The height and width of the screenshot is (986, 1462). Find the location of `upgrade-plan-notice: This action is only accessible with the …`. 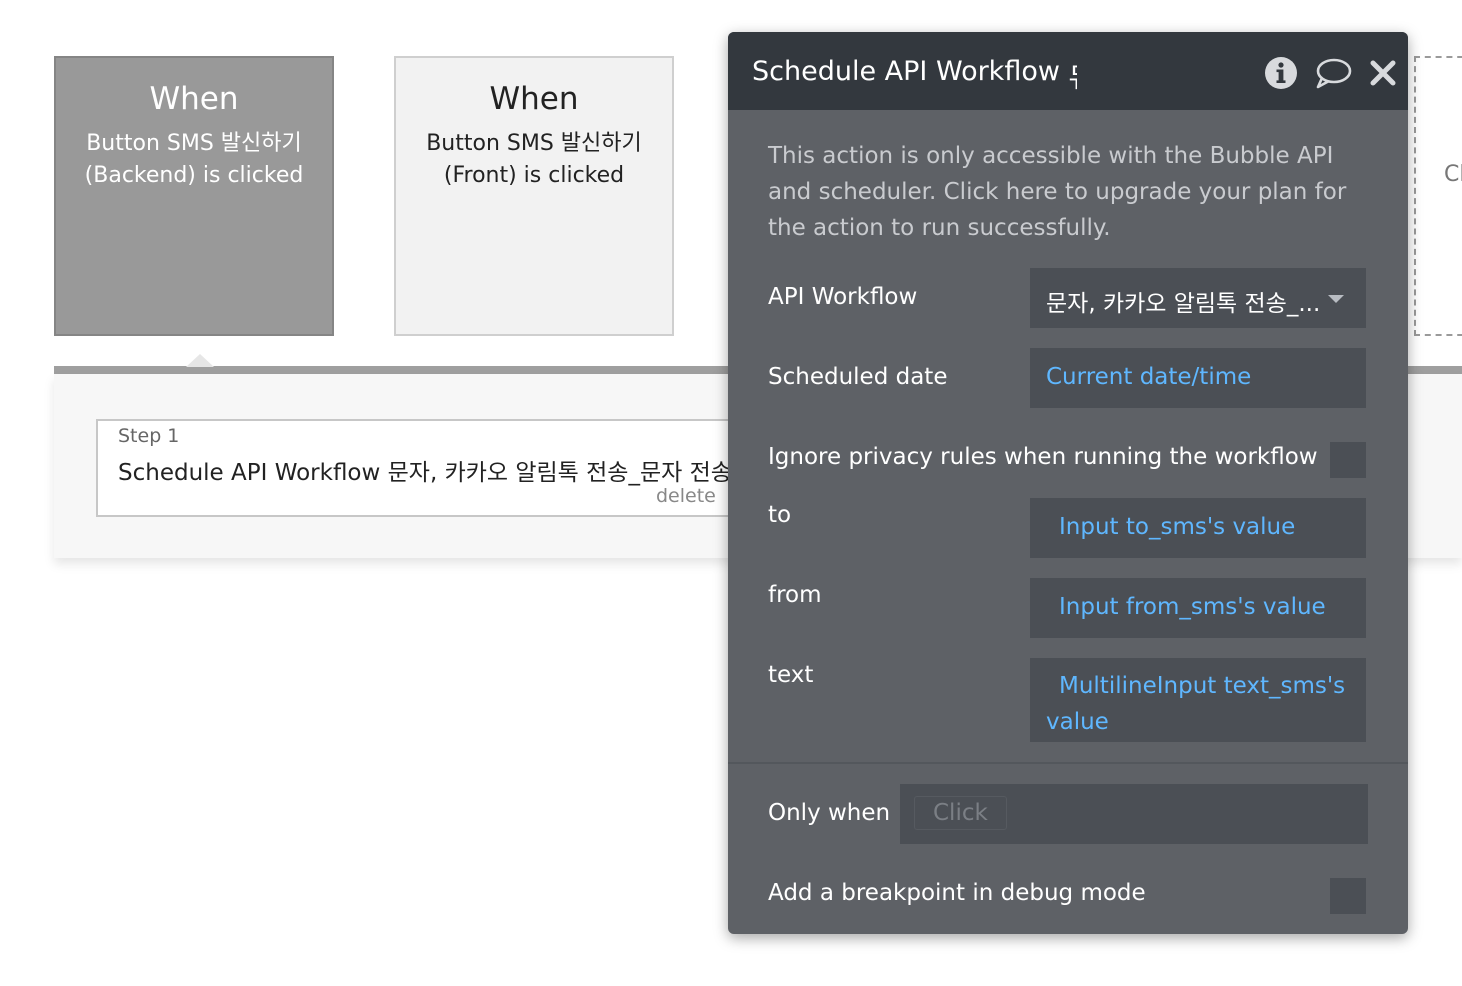

upgrade-plan-notice: This action is only accessible with the … is located at coordinates (1068, 192).